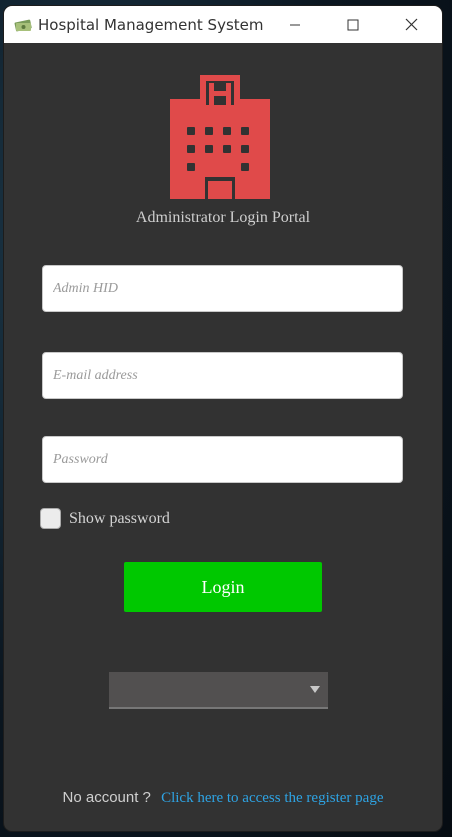  I want to click on title-bar: Hospital Management System, so click(223, 24).